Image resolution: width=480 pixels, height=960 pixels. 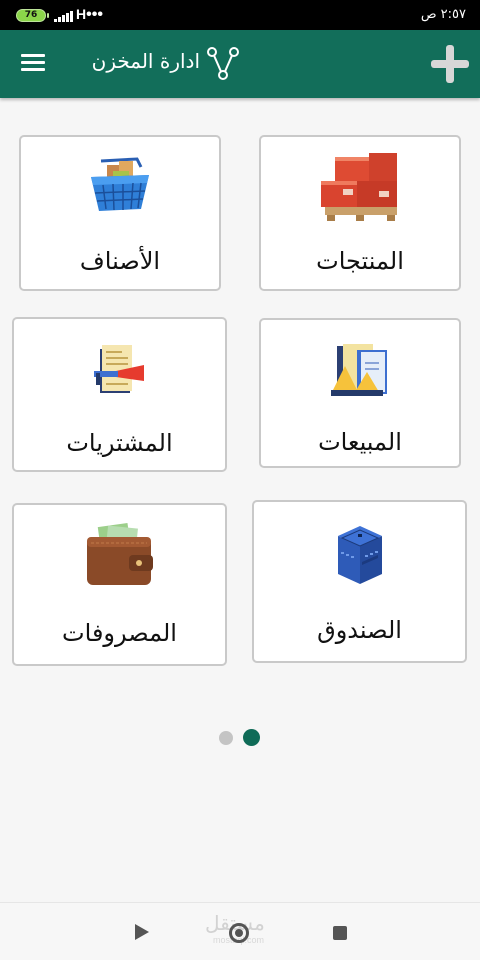 I want to click on sales-card: المبيعات, so click(x=360, y=393).